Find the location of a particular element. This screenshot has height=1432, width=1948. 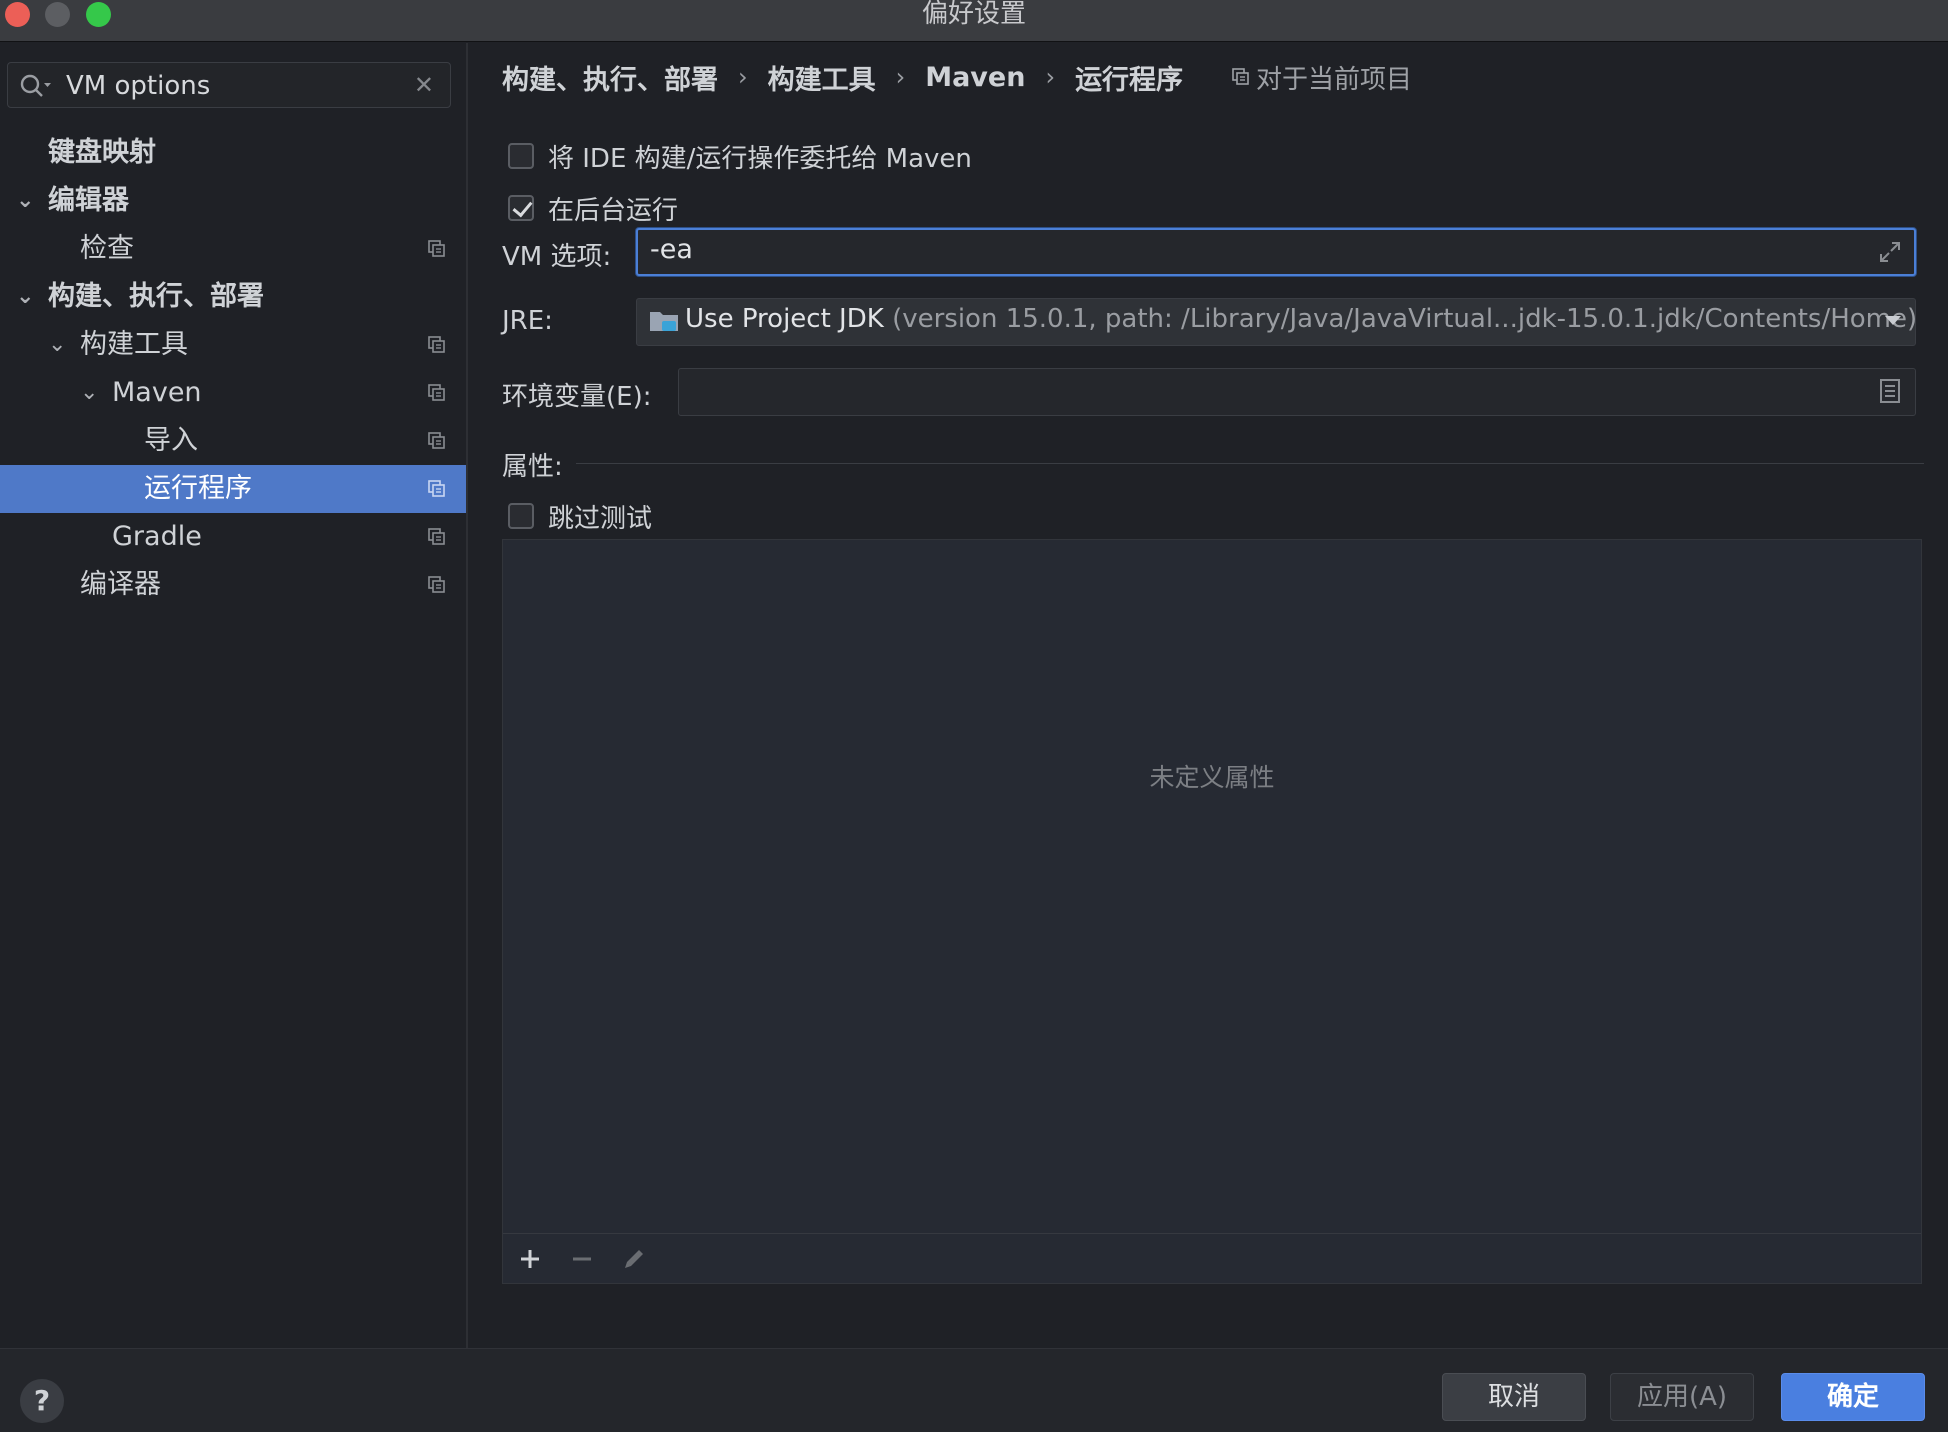

window-title: 偏好设置 is located at coordinates (973, 14).